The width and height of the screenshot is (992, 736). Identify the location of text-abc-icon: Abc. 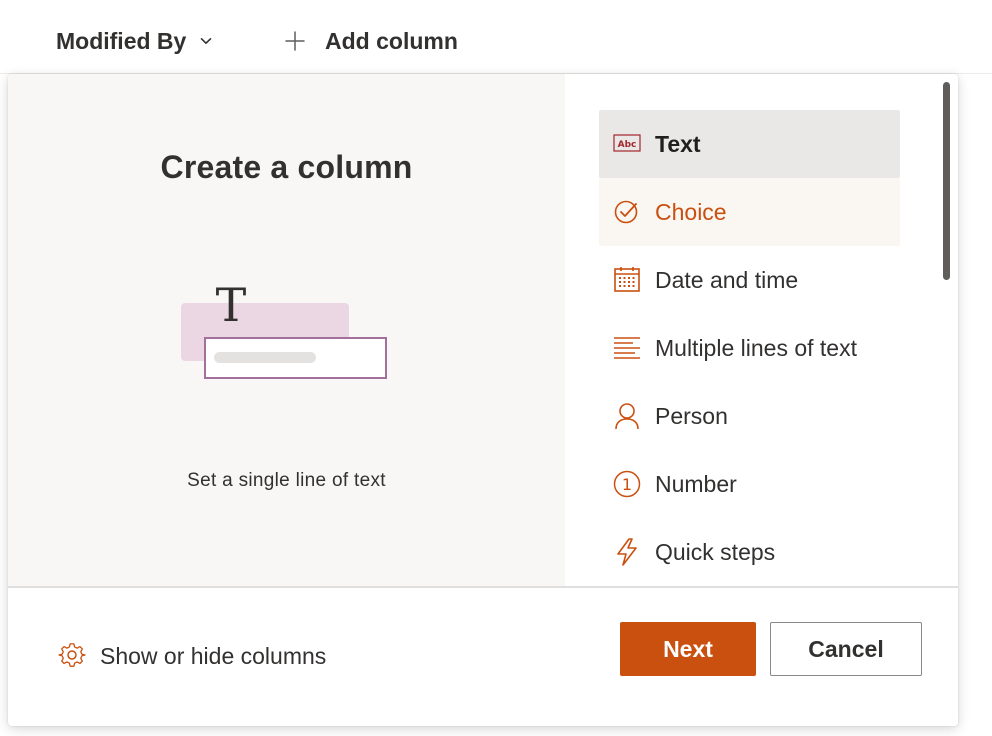
(627, 144).